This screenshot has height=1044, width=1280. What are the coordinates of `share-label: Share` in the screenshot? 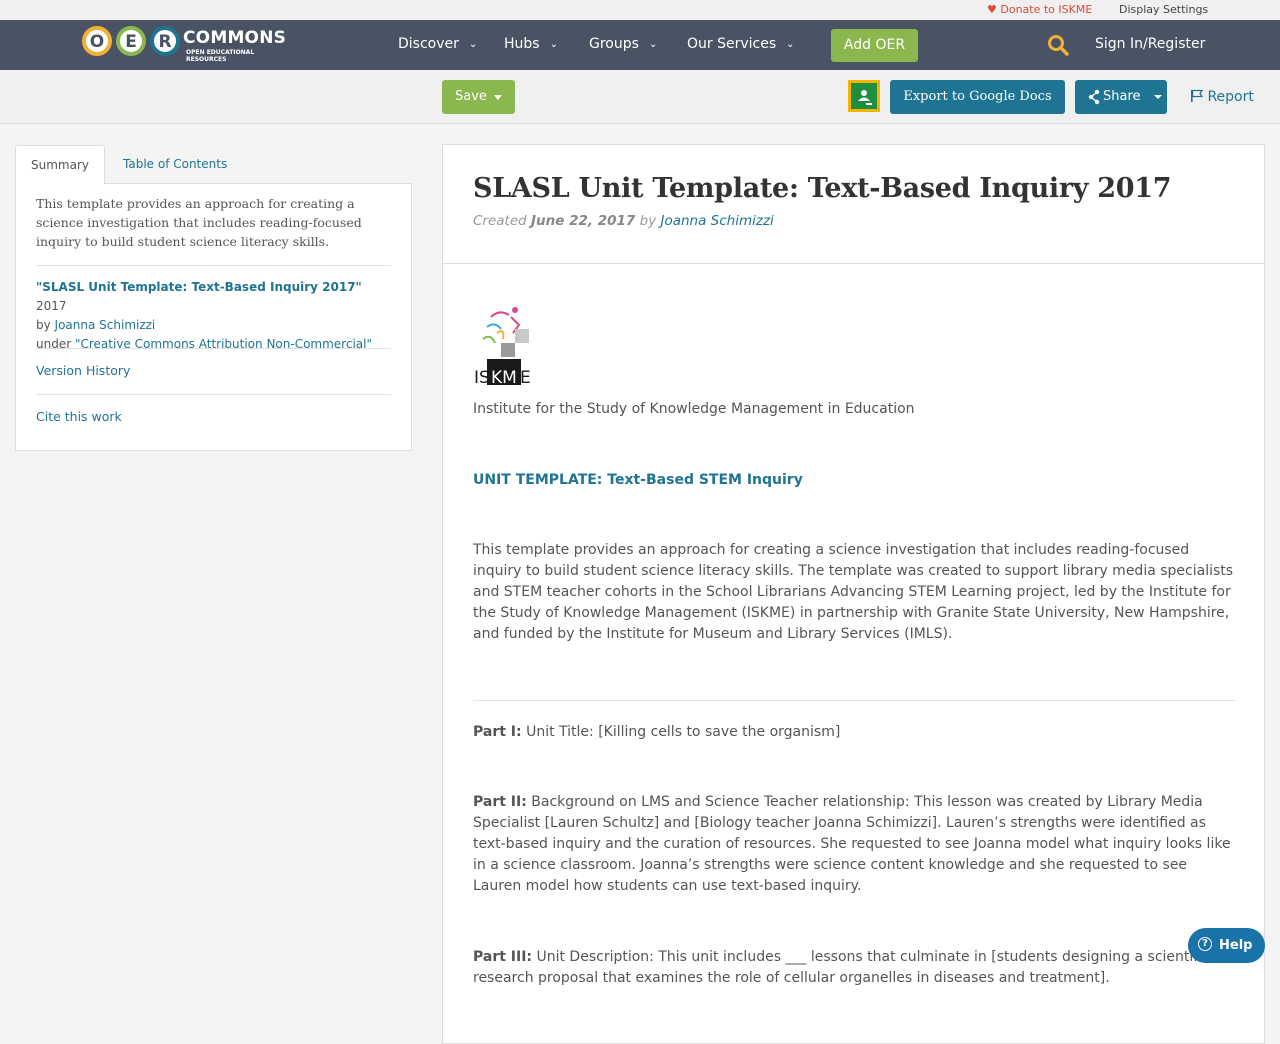 It's located at (1122, 96).